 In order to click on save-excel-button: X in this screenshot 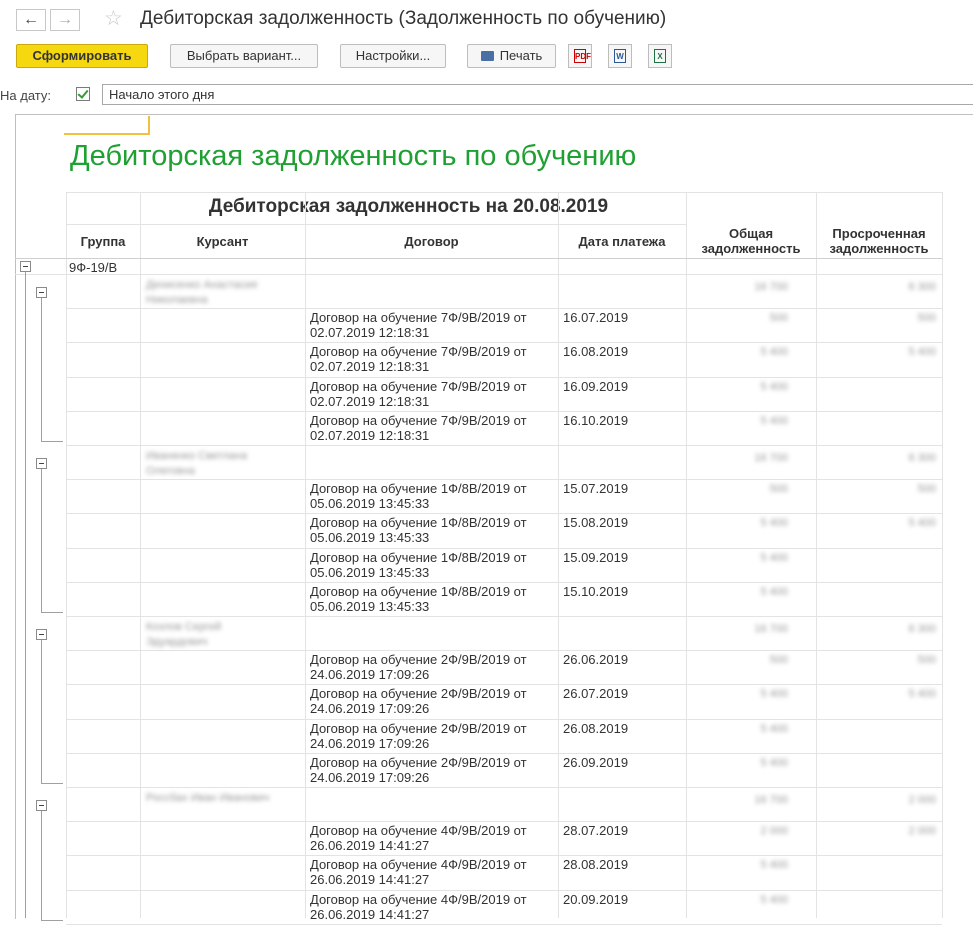, I will do `click(660, 56)`.